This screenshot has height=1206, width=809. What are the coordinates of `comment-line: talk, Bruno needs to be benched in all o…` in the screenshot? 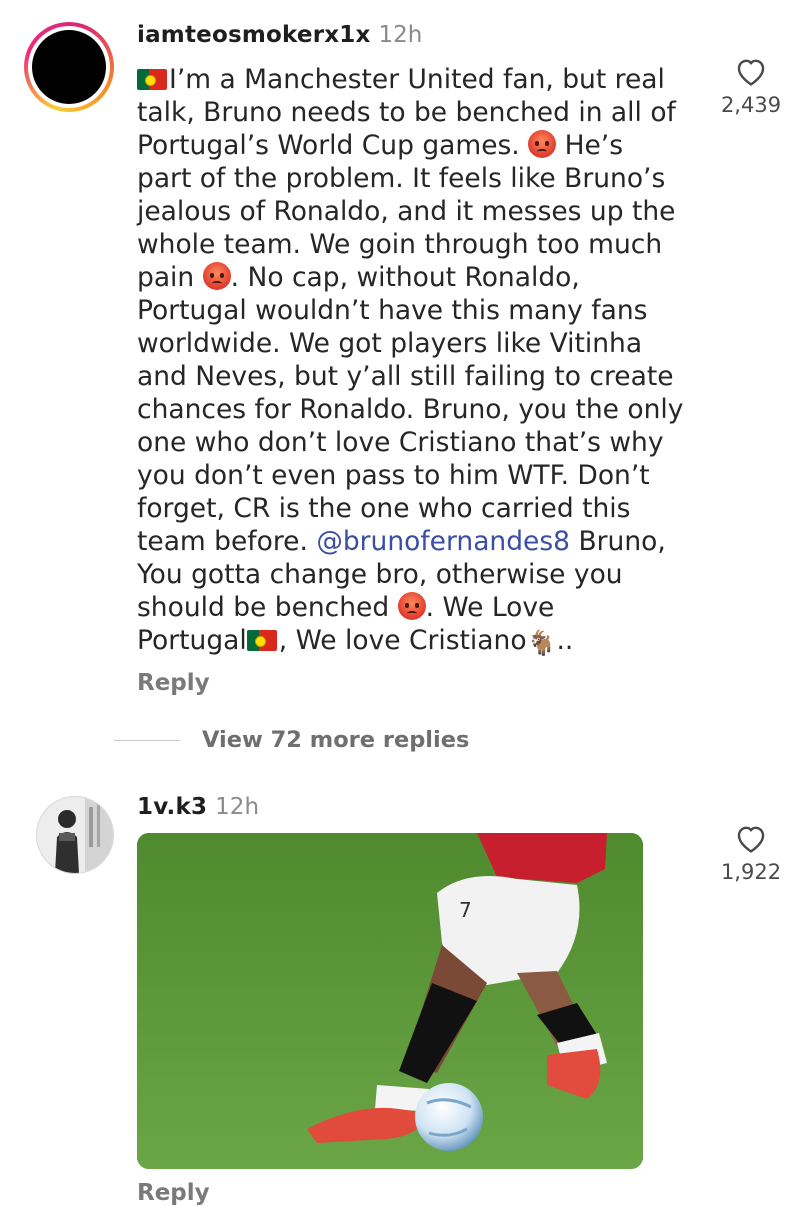 It's located at (406, 112).